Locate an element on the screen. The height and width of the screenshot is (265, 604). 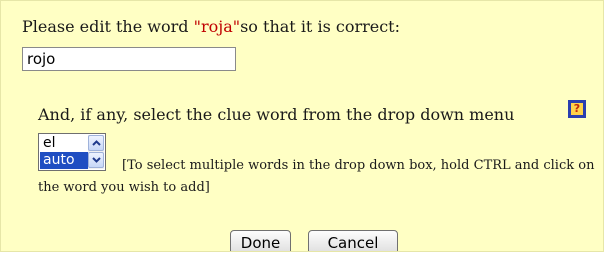
done-button: Done is located at coordinates (260, 240).